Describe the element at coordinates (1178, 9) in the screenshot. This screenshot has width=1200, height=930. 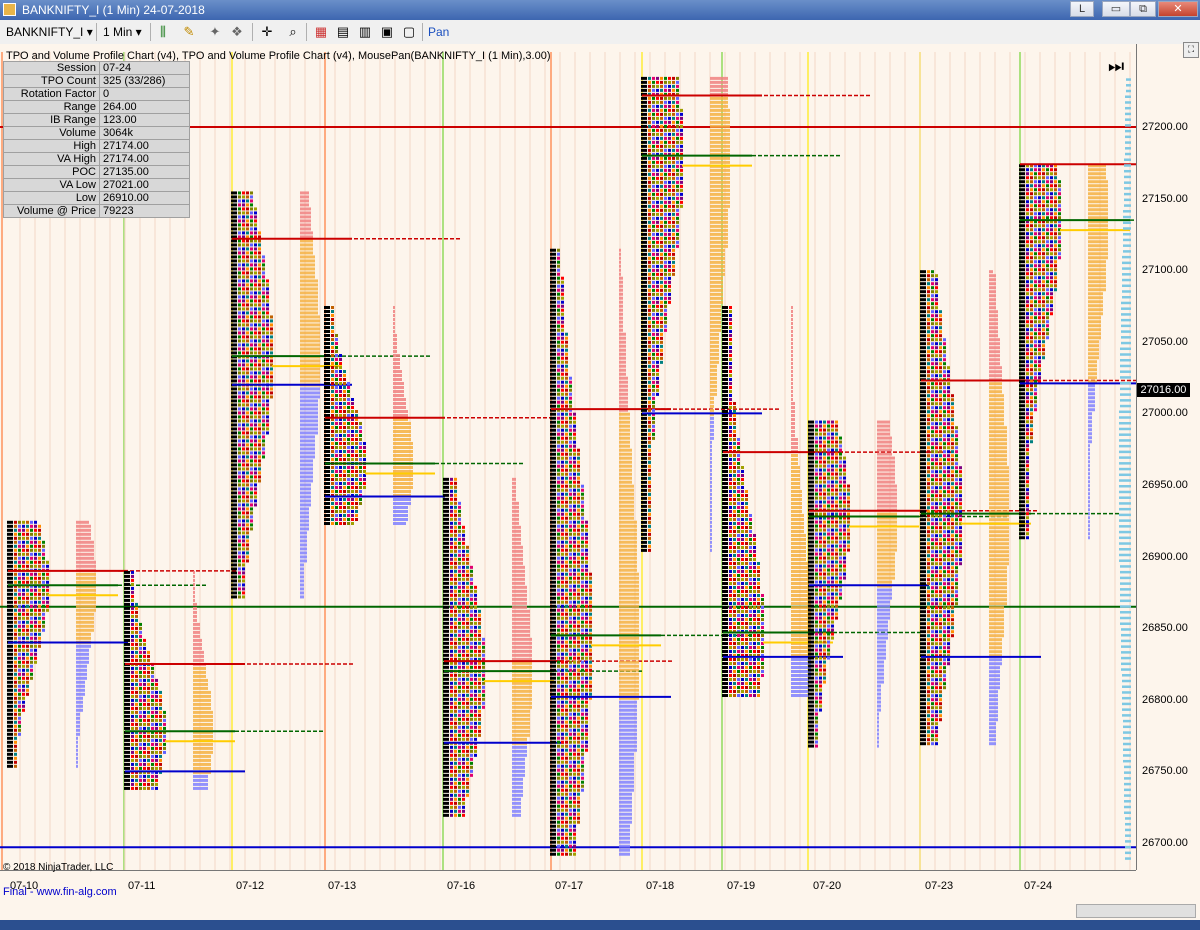
I see `close-button: ✕` at that location.